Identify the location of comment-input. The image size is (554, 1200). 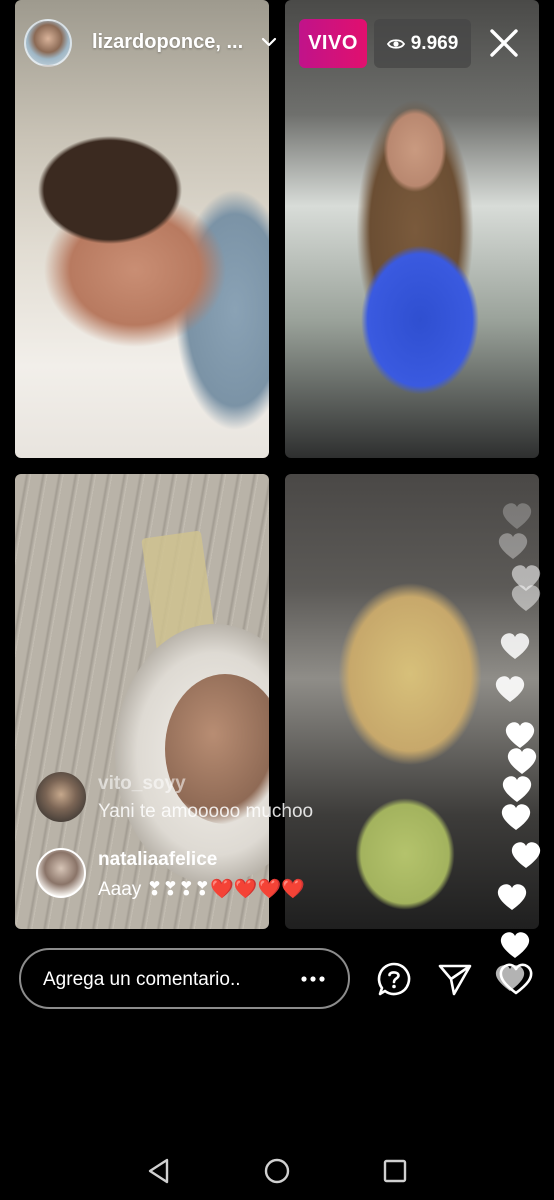
(163, 980).